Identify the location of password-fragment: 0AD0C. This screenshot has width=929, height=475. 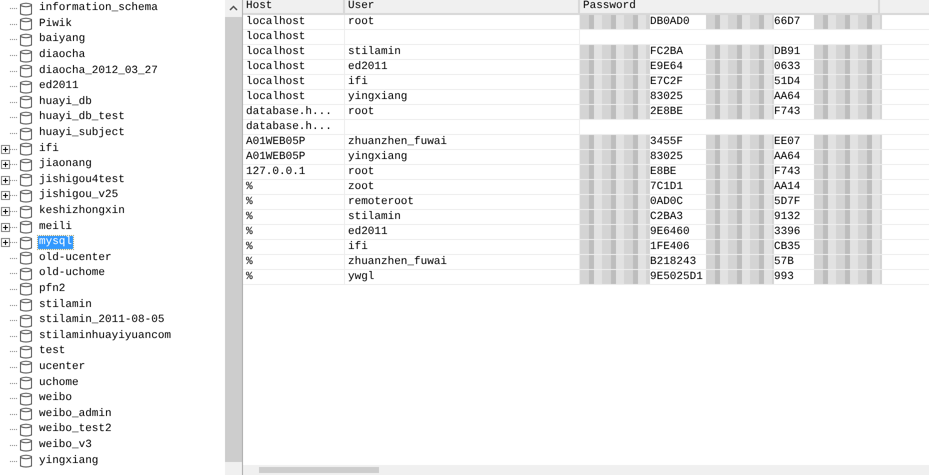
(667, 202).